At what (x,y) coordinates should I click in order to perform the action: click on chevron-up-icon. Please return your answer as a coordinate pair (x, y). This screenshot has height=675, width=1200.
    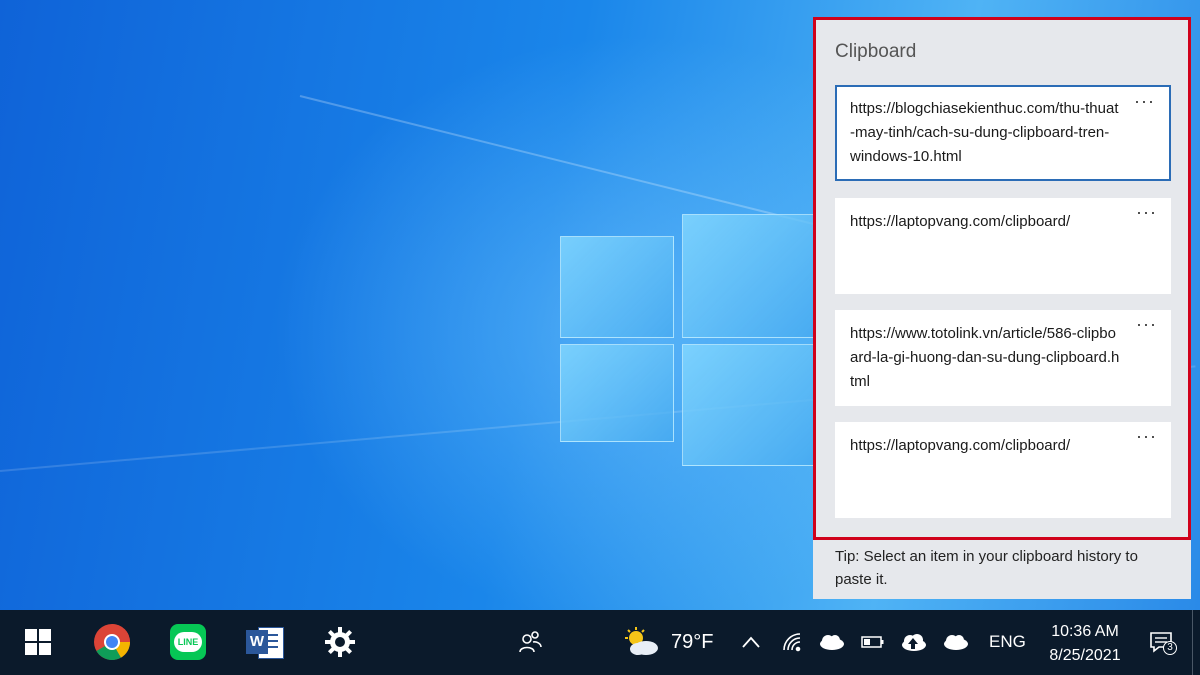
    Looking at the image, I should click on (751, 642).